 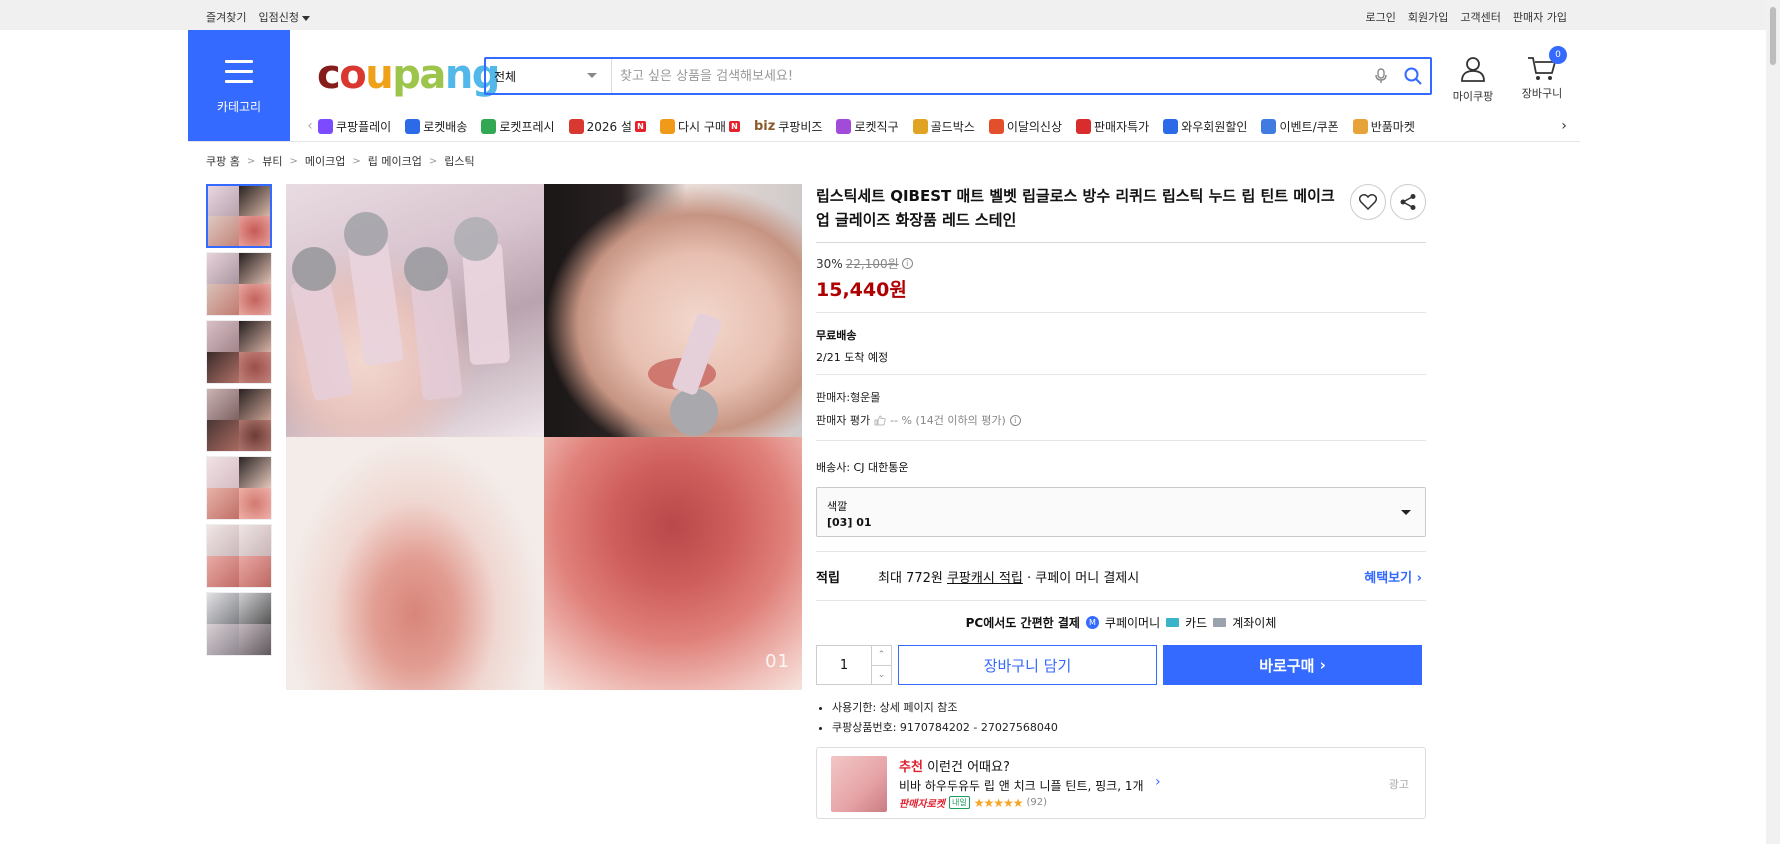 What do you see at coordinates (1021, 785) in the screenshot?
I see `recommended-product-name: 비바 하우두유두 립 앤 치크 니플 틴트, 핑크, 1개` at bounding box center [1021, 785].